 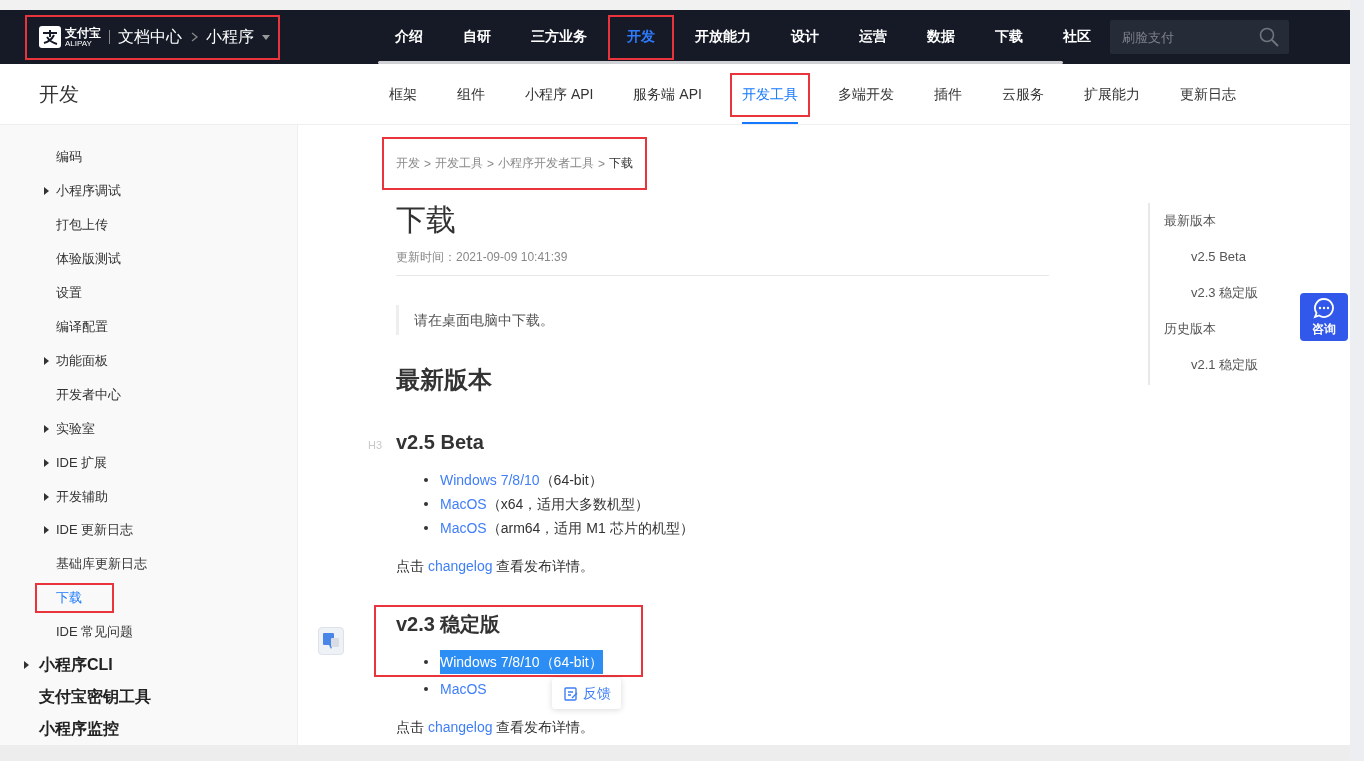 What do you see at coordinates (477, 37) in the screenshot?
I see `nav-tab: 自研` at bounding box center [477, 37].